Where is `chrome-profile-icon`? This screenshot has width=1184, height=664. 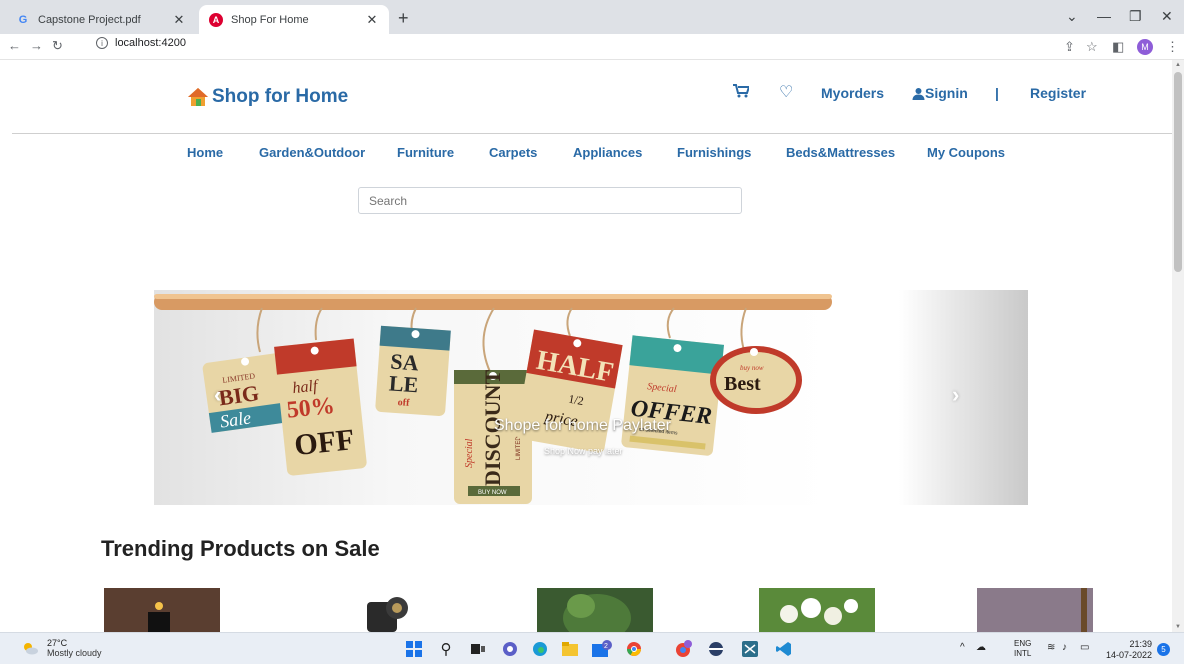
chrome-profile-icon is located at coordinates (684, 649).